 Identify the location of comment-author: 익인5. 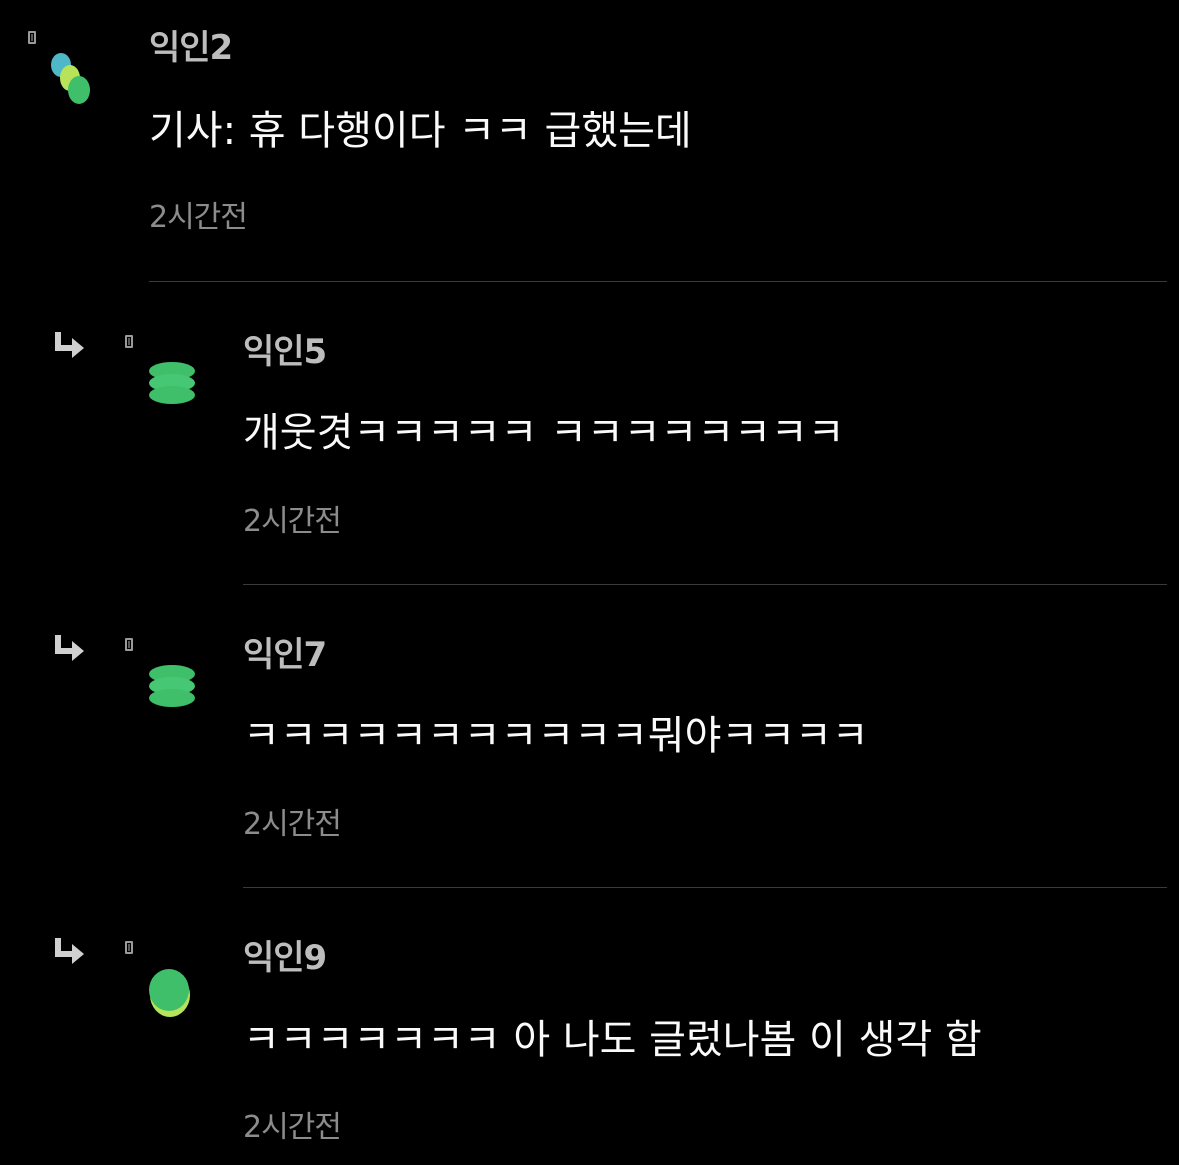
(285, 352).